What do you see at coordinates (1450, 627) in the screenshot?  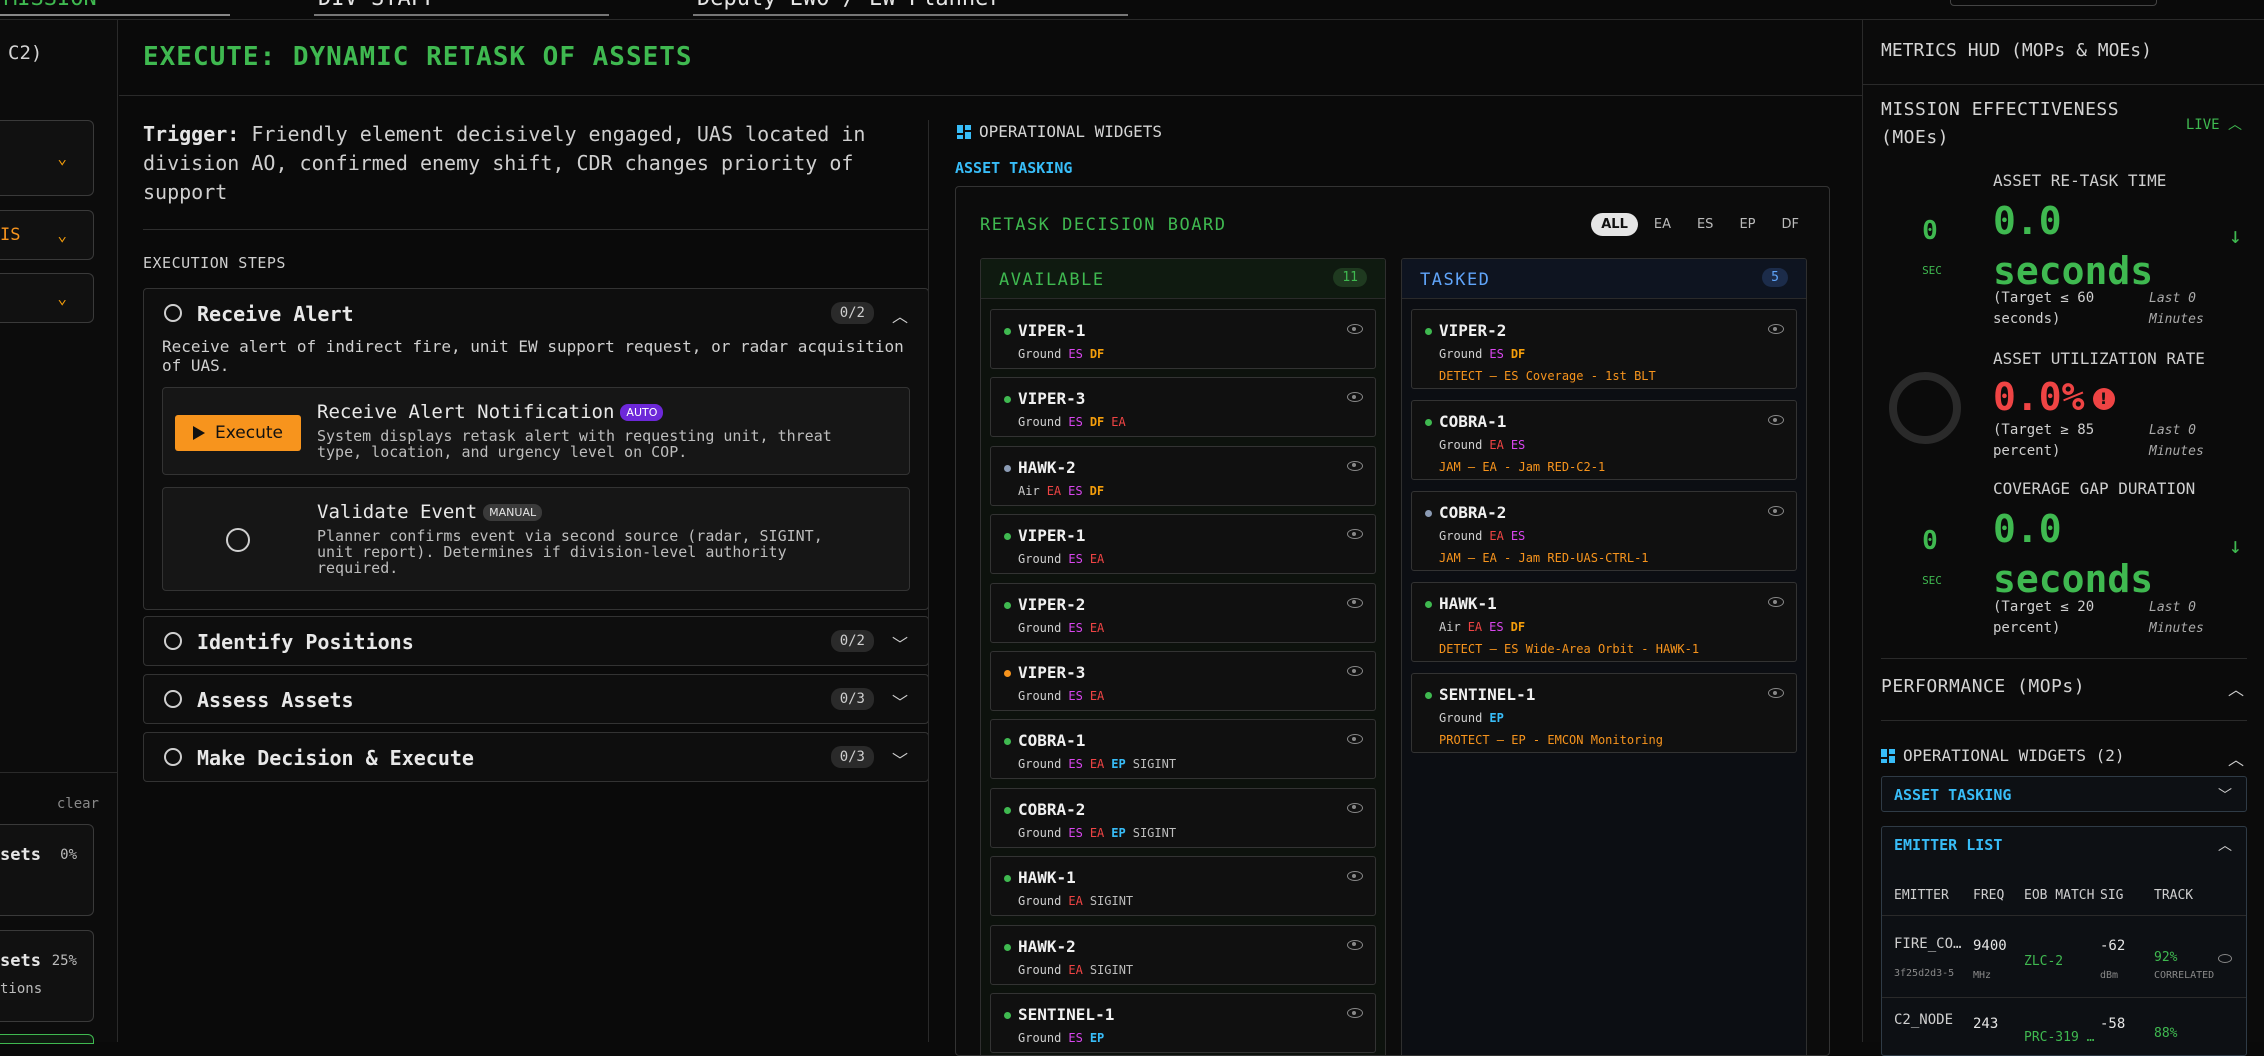 I see `asset-domain: Air` at bounding box center [1450, 627].